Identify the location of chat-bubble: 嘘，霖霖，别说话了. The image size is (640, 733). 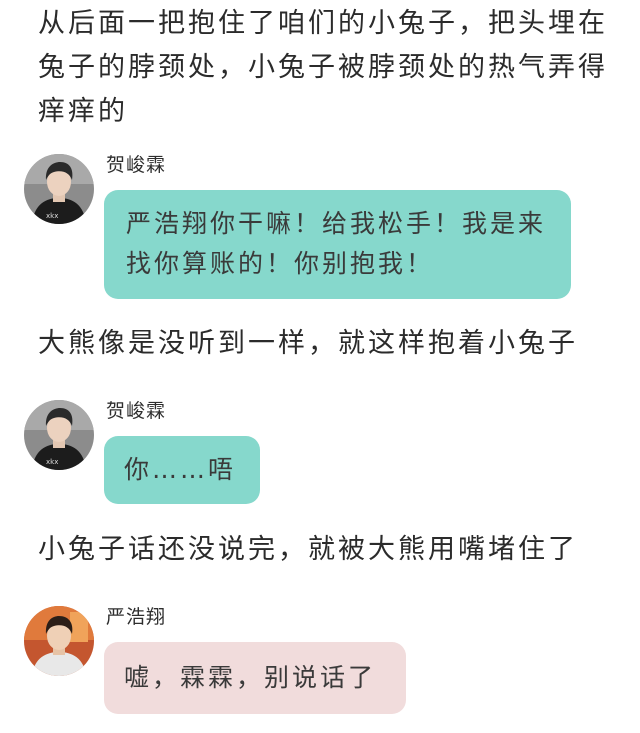
(255, 678).